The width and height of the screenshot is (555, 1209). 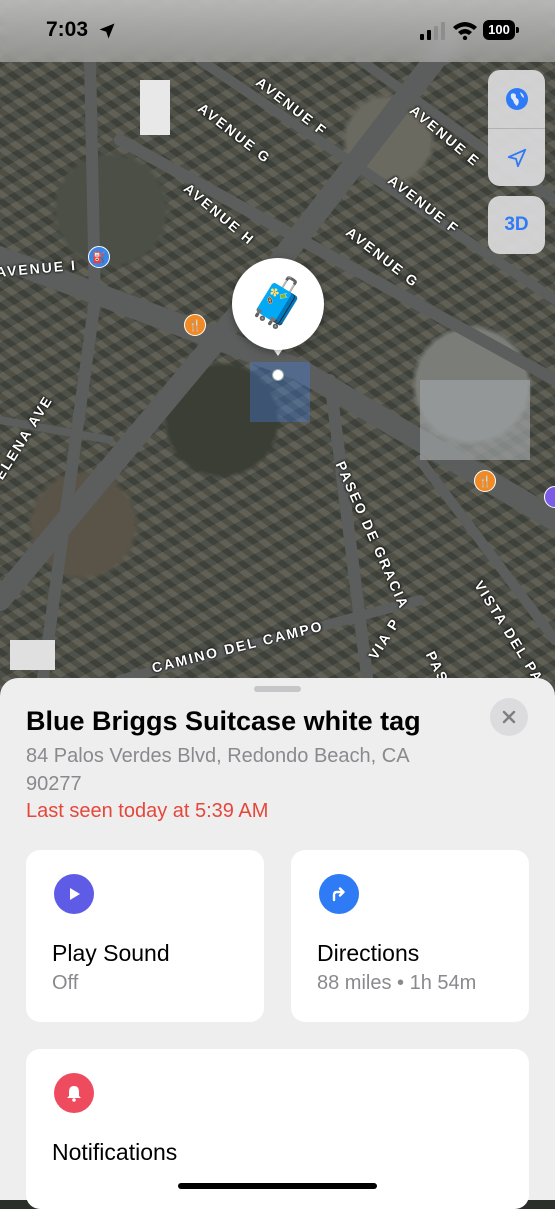 I want to click on location-services-icon, so click(x=107, y=31).